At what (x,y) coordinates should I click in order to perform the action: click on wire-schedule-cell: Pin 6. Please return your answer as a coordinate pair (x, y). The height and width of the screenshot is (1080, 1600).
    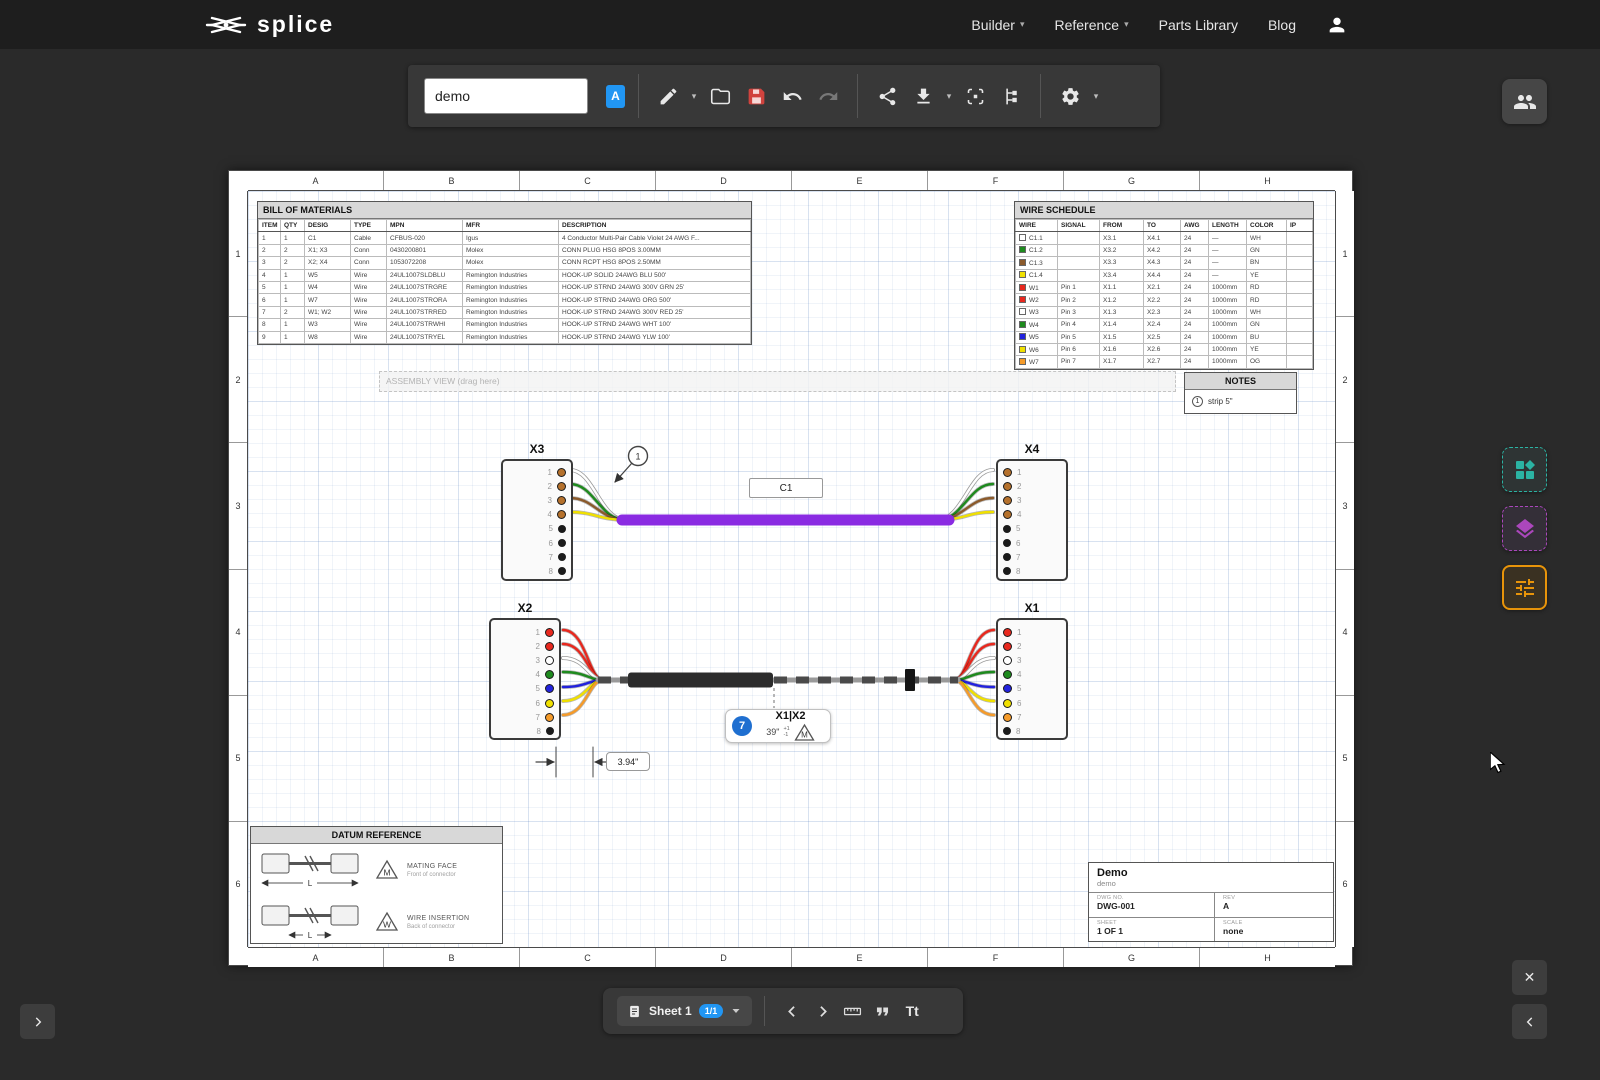
    Looking at the image, I should click on (1078, 349).